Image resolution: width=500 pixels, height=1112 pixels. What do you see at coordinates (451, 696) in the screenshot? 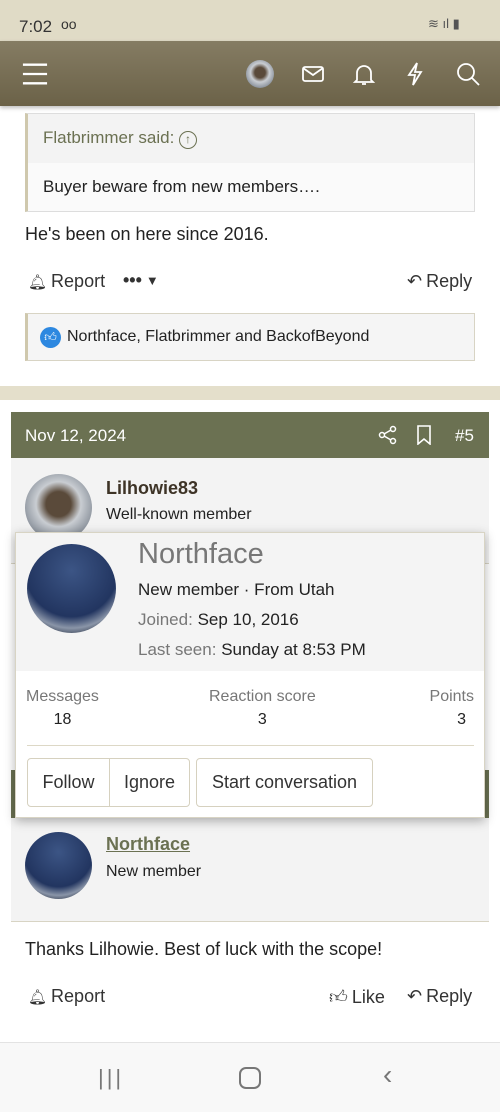
I see `stat-label: Points` at bounding box center [451, 696].